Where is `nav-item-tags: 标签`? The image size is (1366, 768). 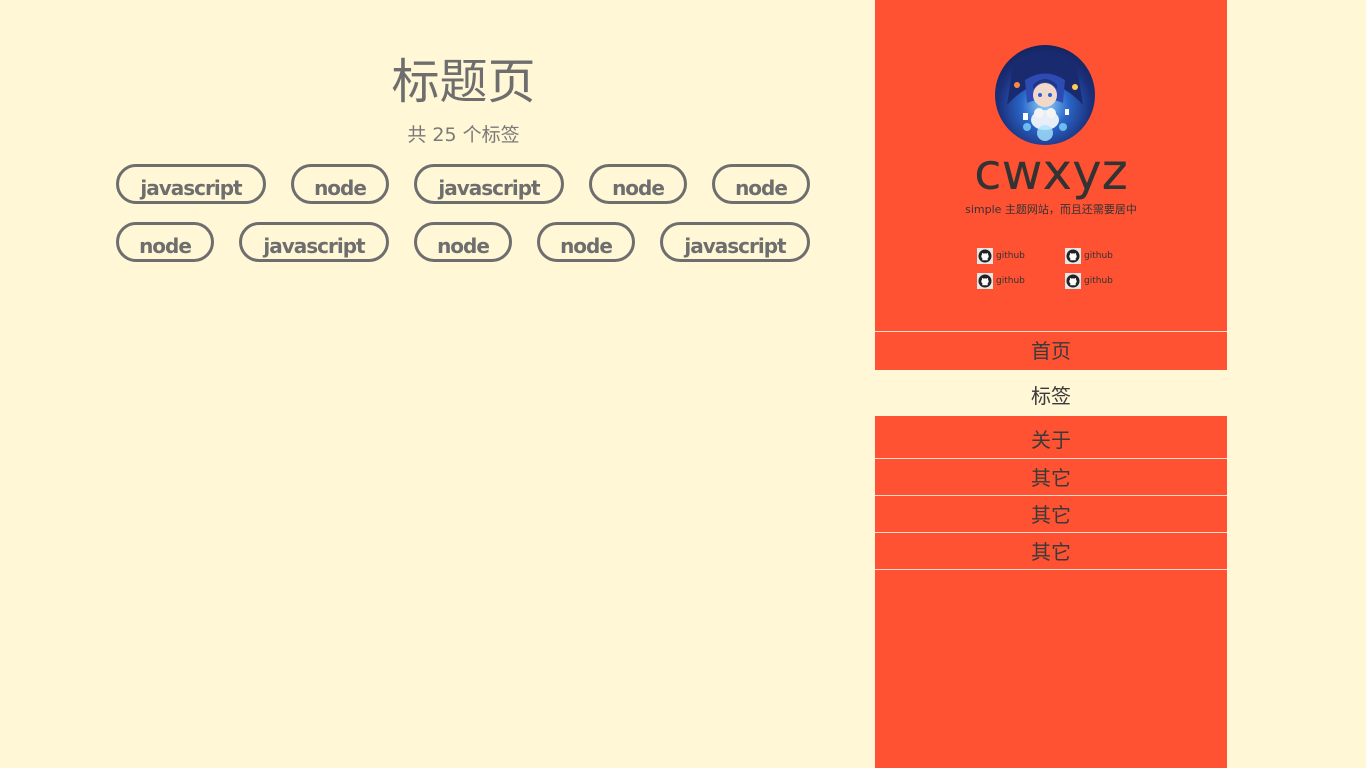
nav-item-tags: 标签 is located at coordinates (1051, 393).